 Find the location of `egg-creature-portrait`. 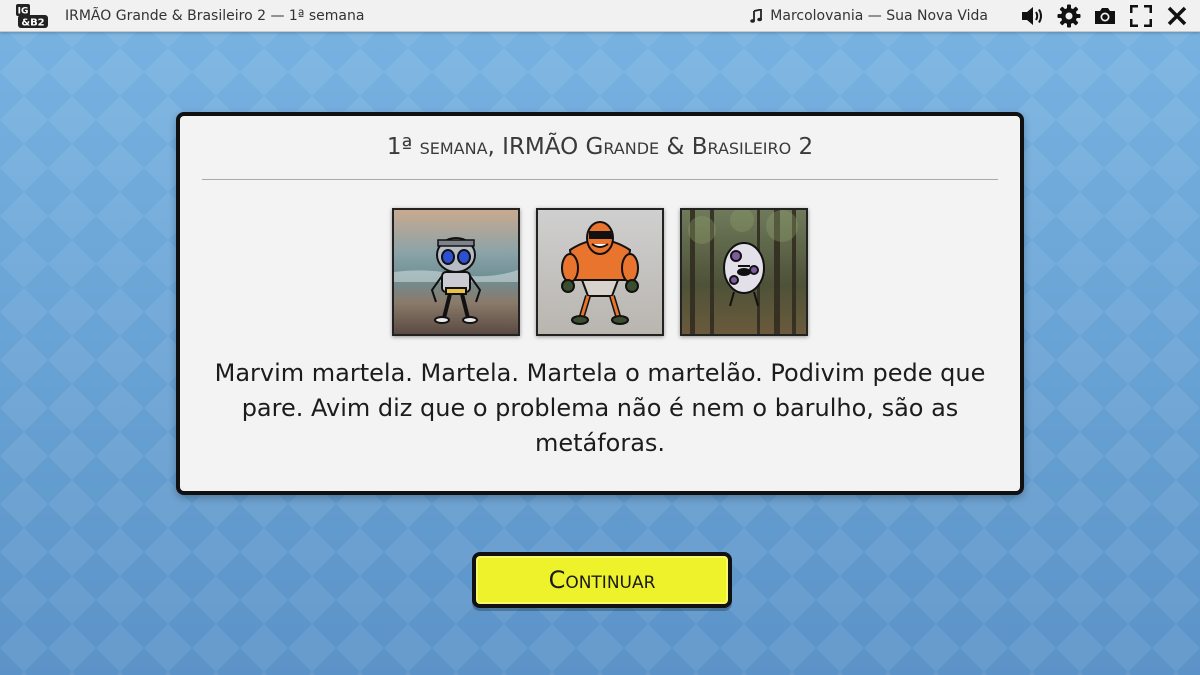

egg-creature-portrait is located at coordinates (744, 272).